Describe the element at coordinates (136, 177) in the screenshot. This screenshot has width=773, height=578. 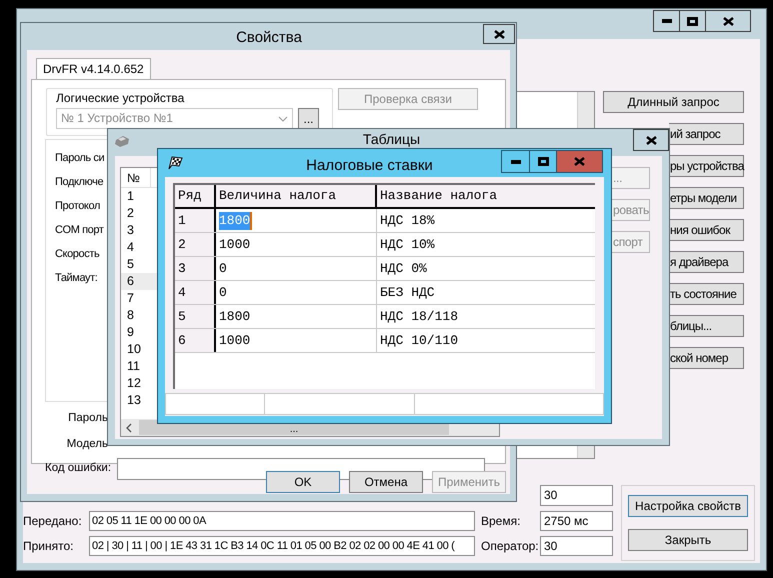
I see `column-header: №` at that location.